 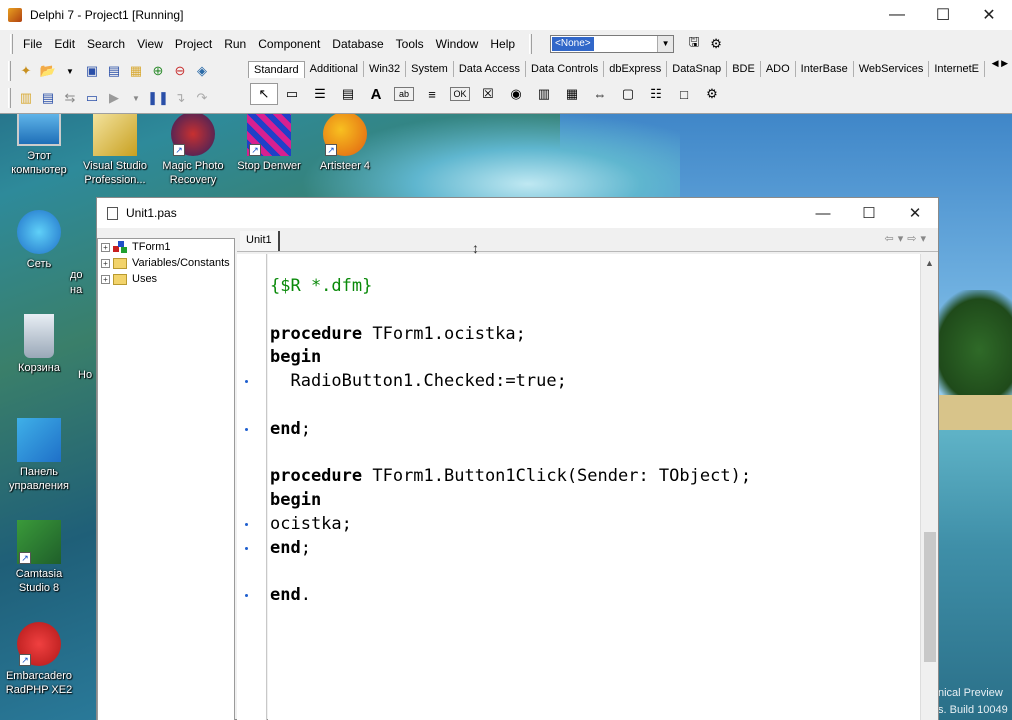 I want to click on run-dropdown-icon: ▼, so click(x=136, y=98).